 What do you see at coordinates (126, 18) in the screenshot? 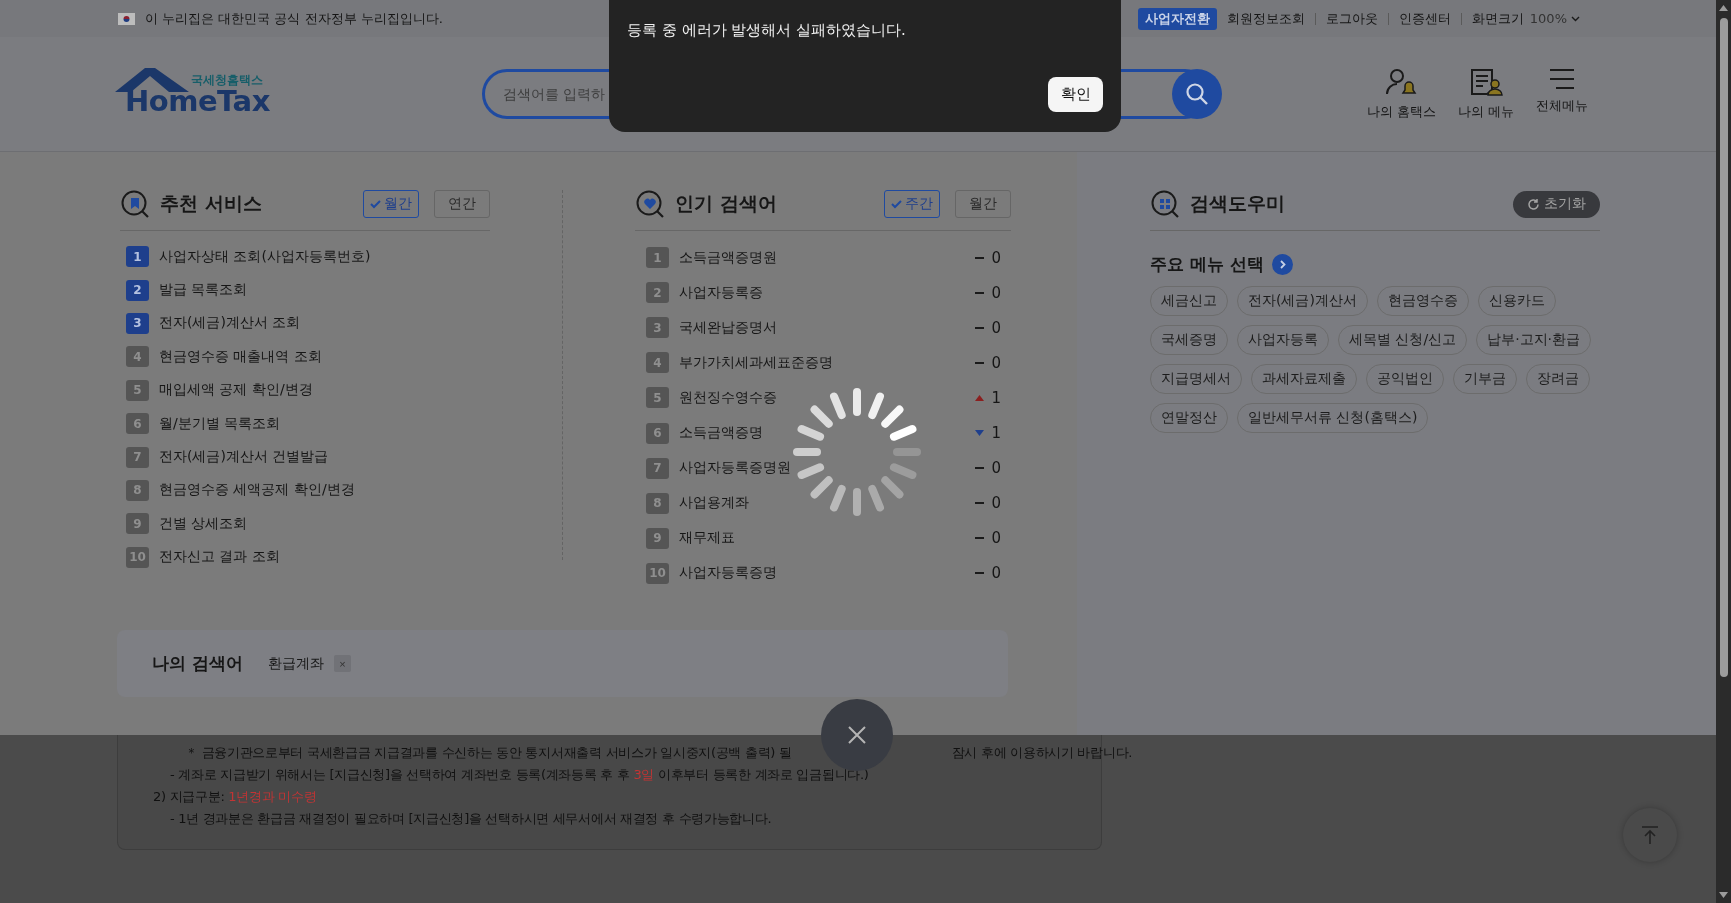
I see `flag-icon` at bounding box center [126, 18].